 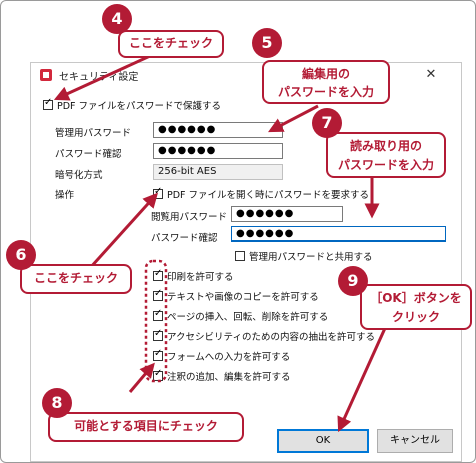 I want to click on callout-9-line2: クリック, so click(x=415, y=317).